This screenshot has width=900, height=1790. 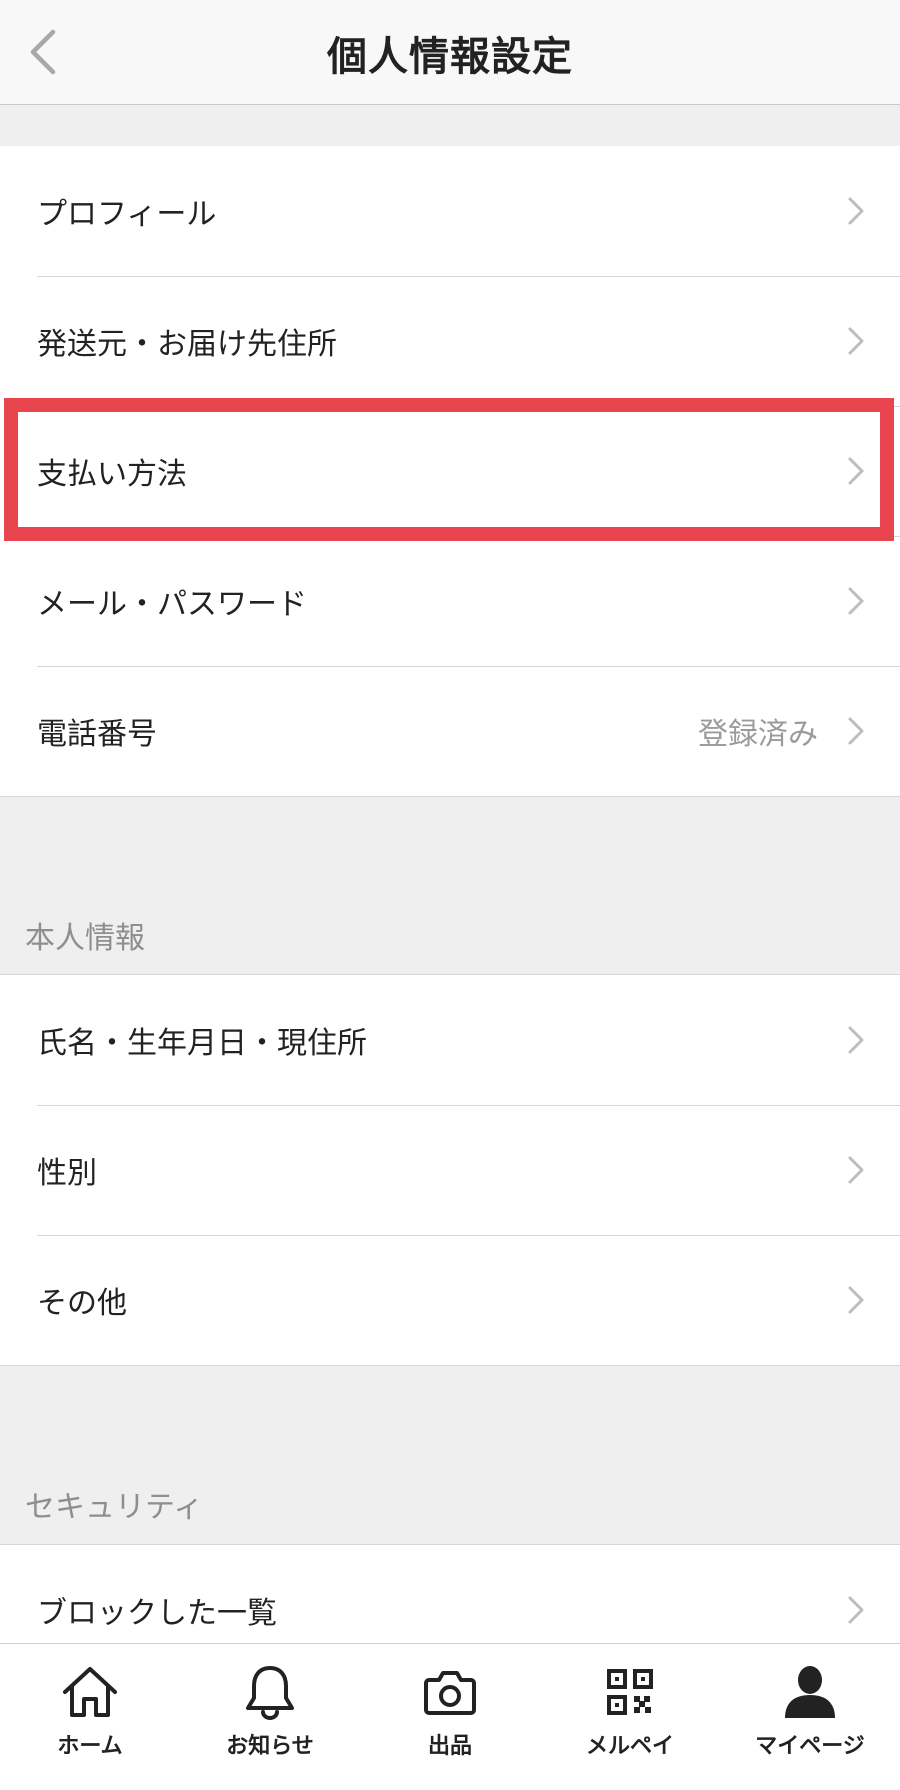 What do you see at coordinates (187, 344) in the screenshot?
I see `settings-item-label: 発送元・お届け先住所` at bounding box center [187, 344].